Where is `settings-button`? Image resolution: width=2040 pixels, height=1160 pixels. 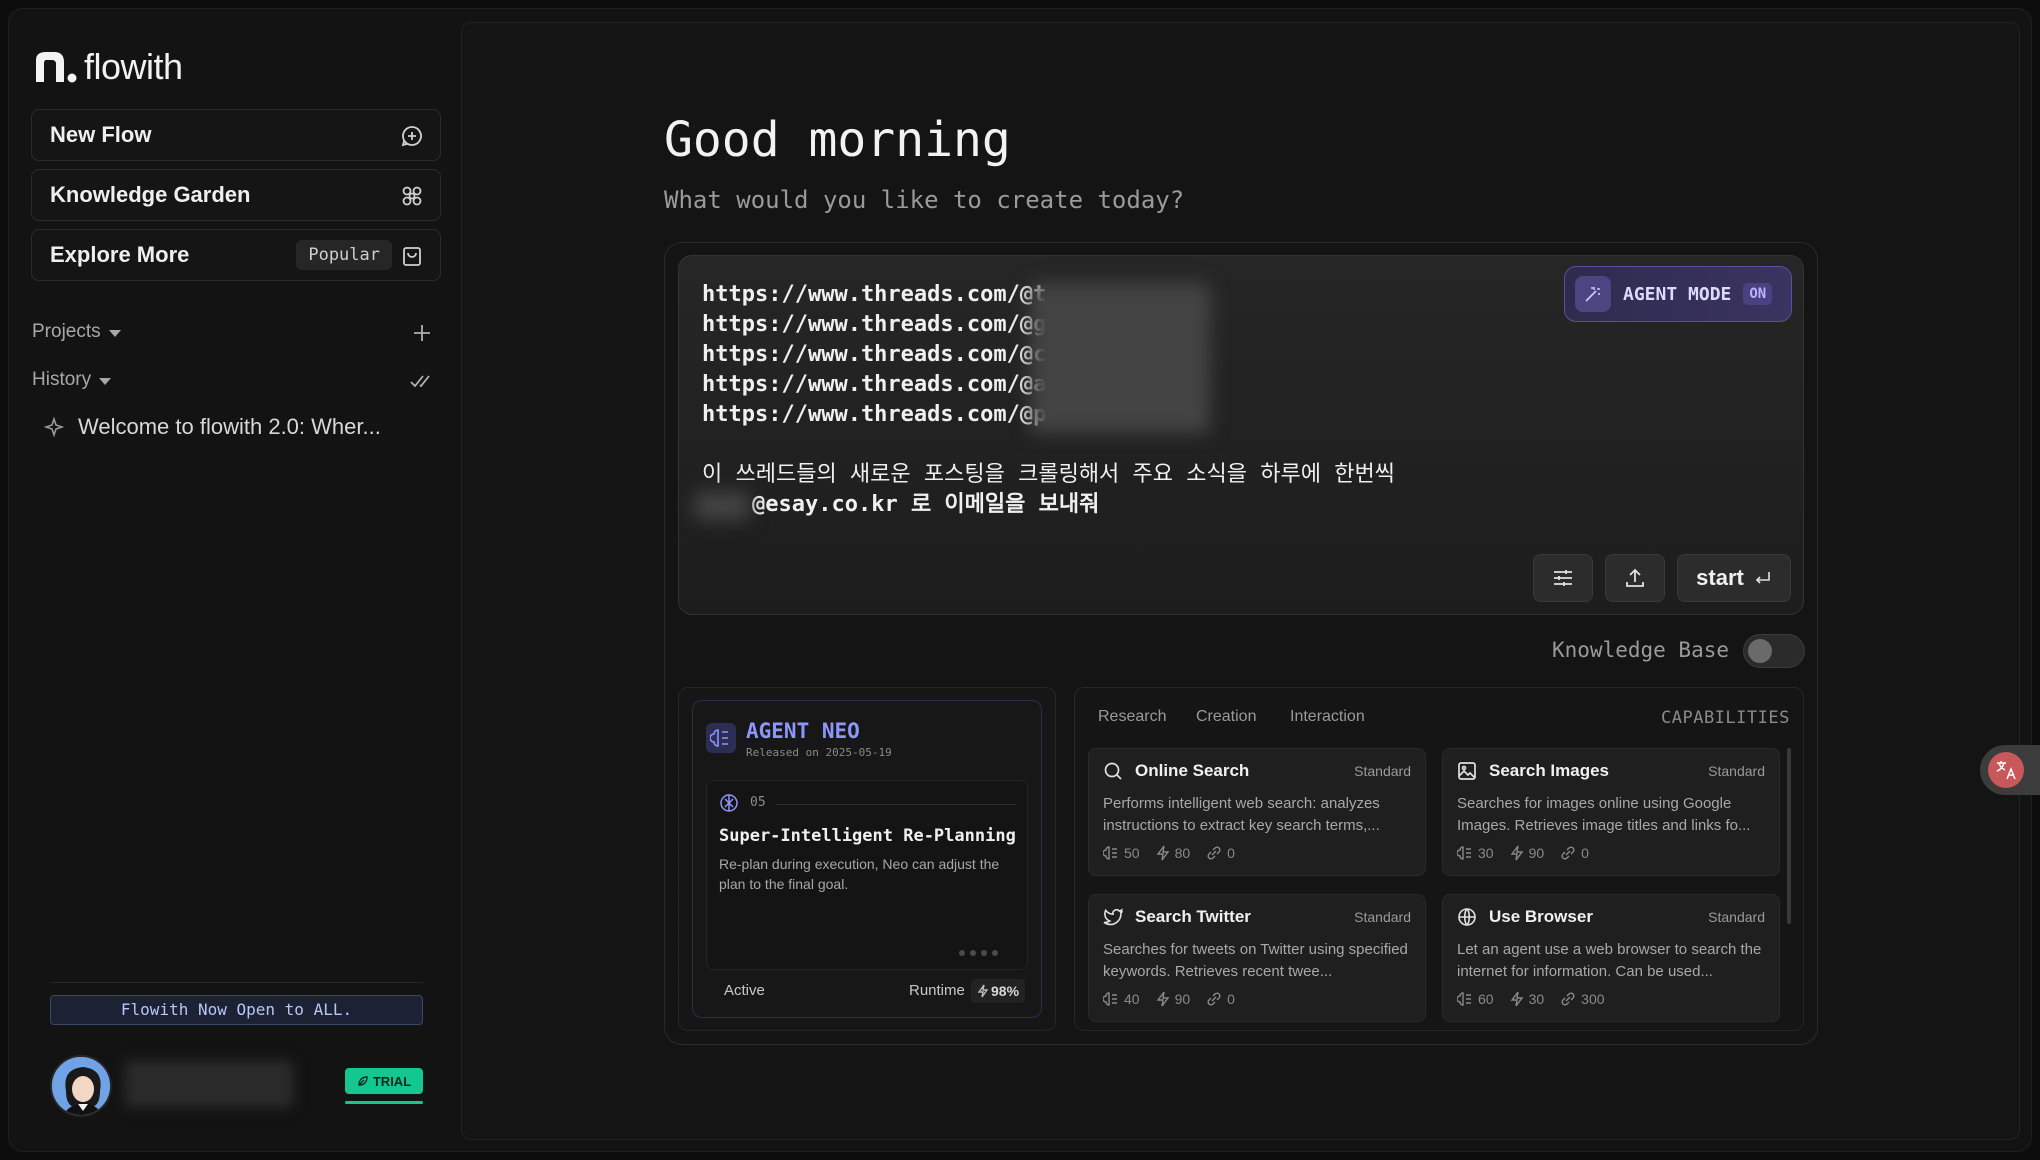
settings-button is located at coordinates (1563, 578).